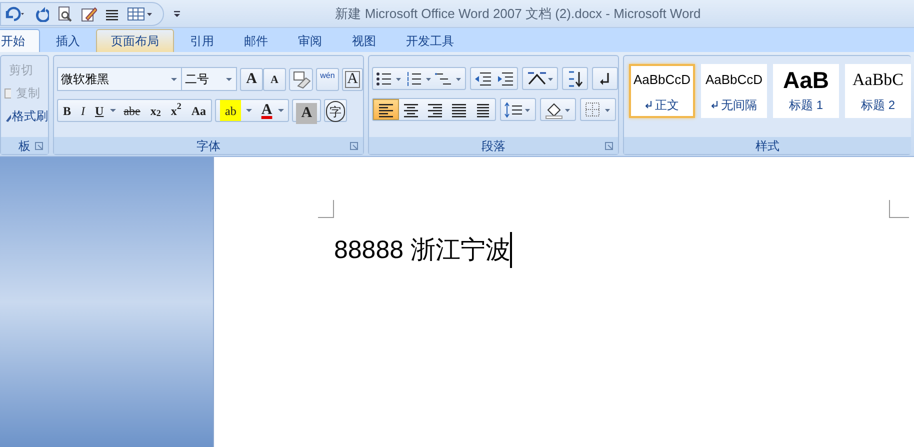 Image resolution: width=914 pixels, height=447 pixels. What do you see at coordinates (83, 110) in the screenshot?
I see `italic-button: I` at bounding box center [83, 110].